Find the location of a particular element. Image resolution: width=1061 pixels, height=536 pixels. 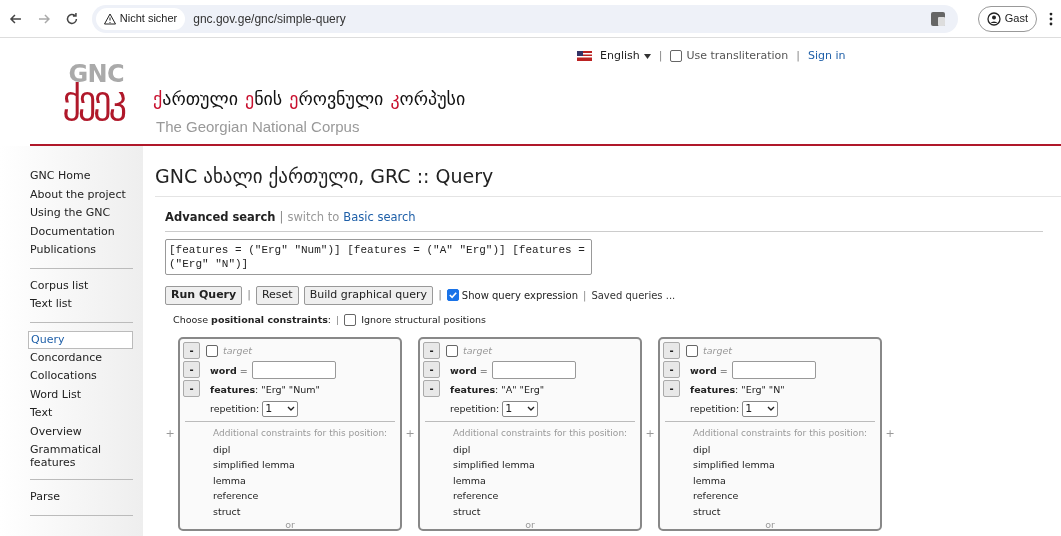

sidebar-item: Publications is located at coordinates (81, 250).